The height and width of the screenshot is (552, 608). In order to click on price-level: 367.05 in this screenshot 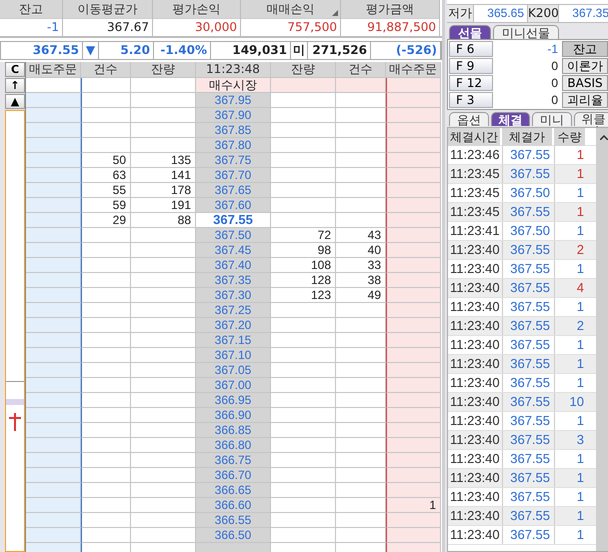, I will do `click(233, 370)`.